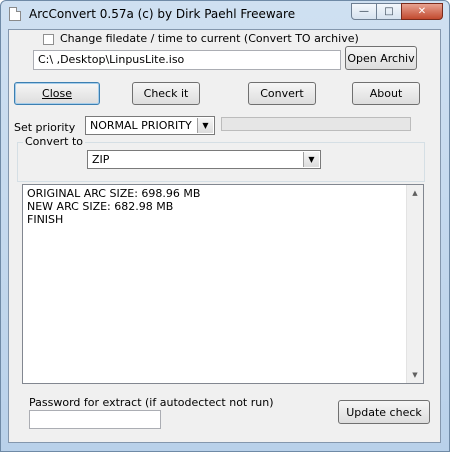 This screenshot has width=450, height=452. I want to click on close-button-label: Close, so click(57, 93).